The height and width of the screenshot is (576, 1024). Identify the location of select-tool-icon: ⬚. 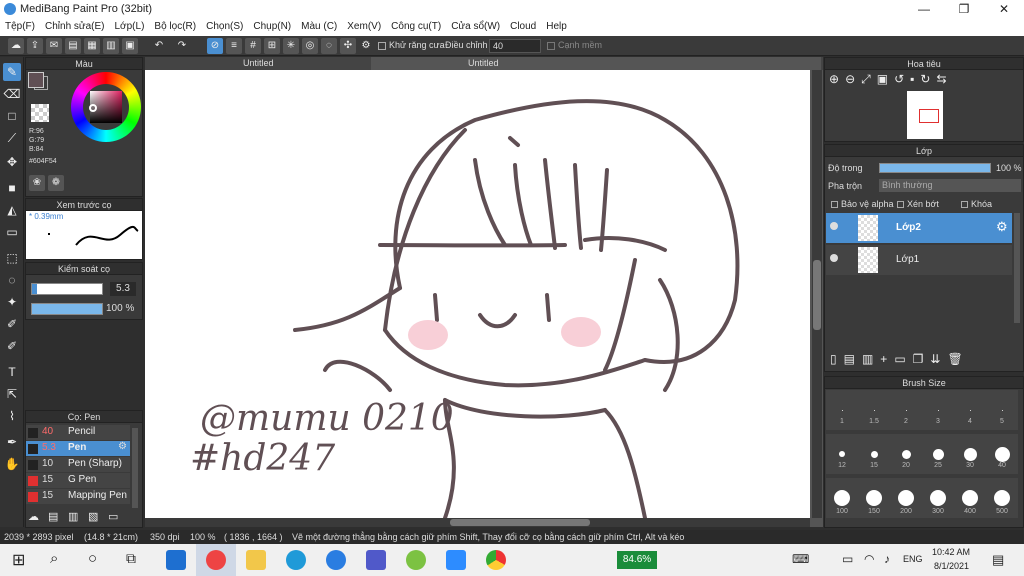
(12, 258).